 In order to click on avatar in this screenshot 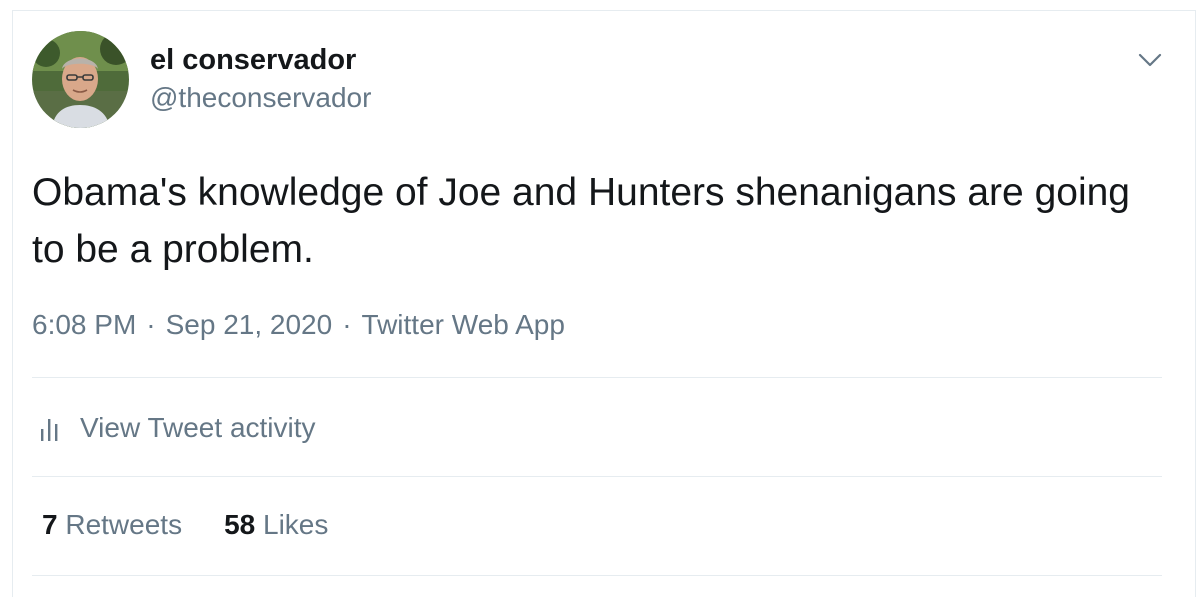, I will do `click(80, 79)`.